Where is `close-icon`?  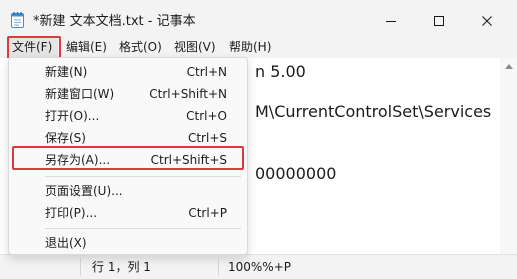
close-icon is located at coordinates (487, 21).